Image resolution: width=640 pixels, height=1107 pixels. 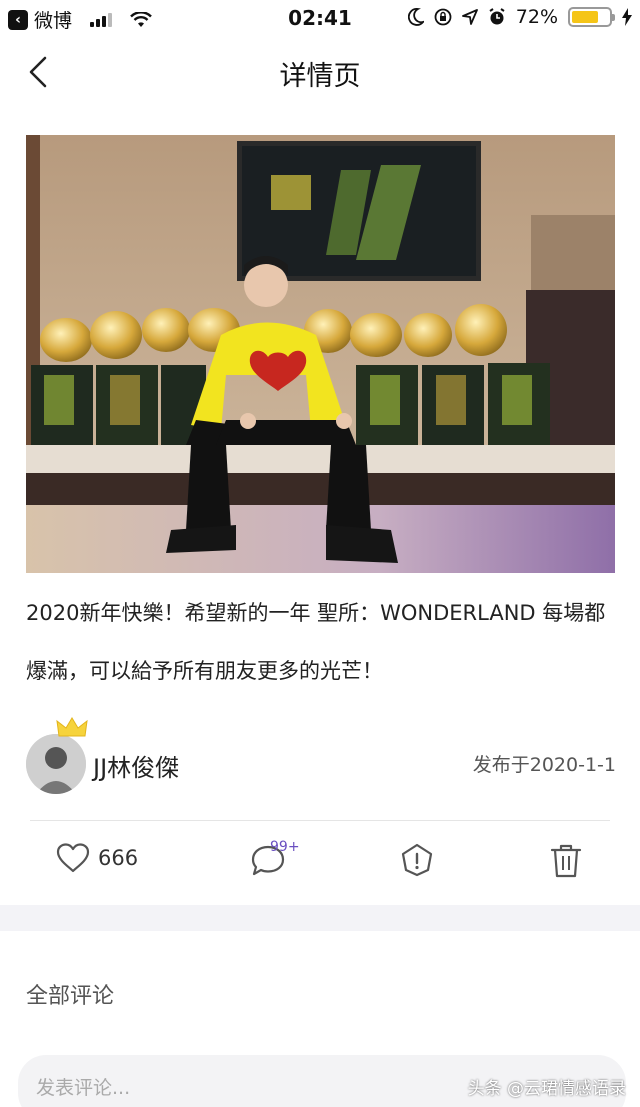 I want to click on alarm-icon, so click(x=497, y=16).